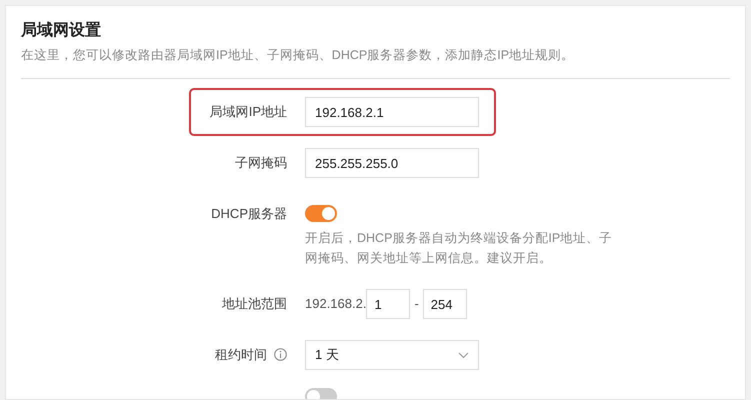  I want to click on field-label: 租约时间, so click(241, 354).